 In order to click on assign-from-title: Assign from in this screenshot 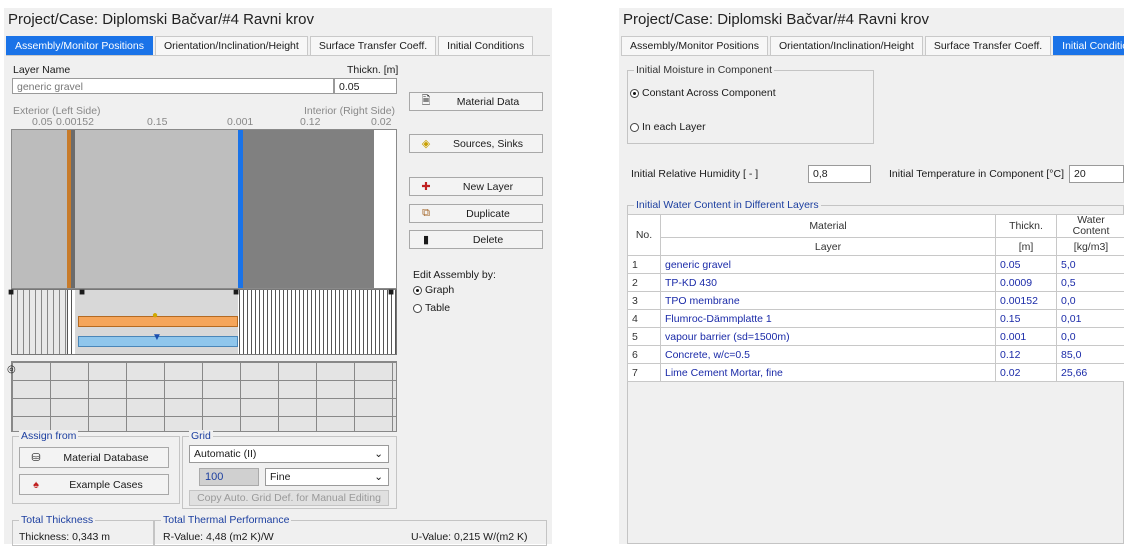, I will do `click(48, 436)`.